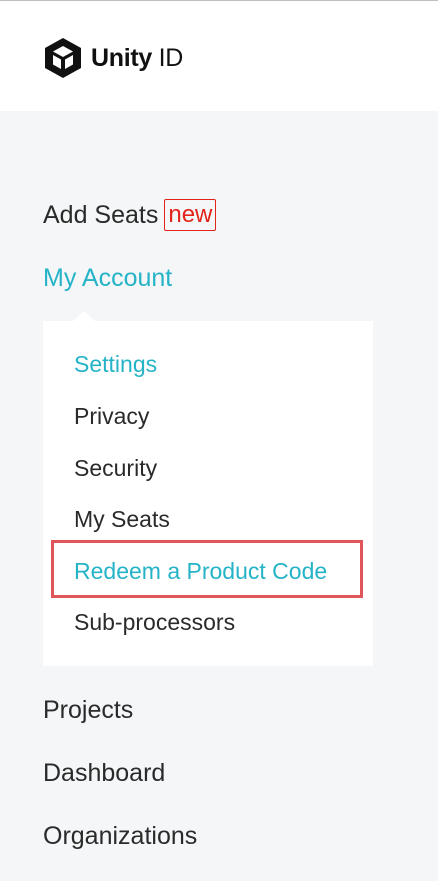  Describe the element at coordinates (115, 364) in the screenshot. I see `submenu-item-settings: Settings` at that location.